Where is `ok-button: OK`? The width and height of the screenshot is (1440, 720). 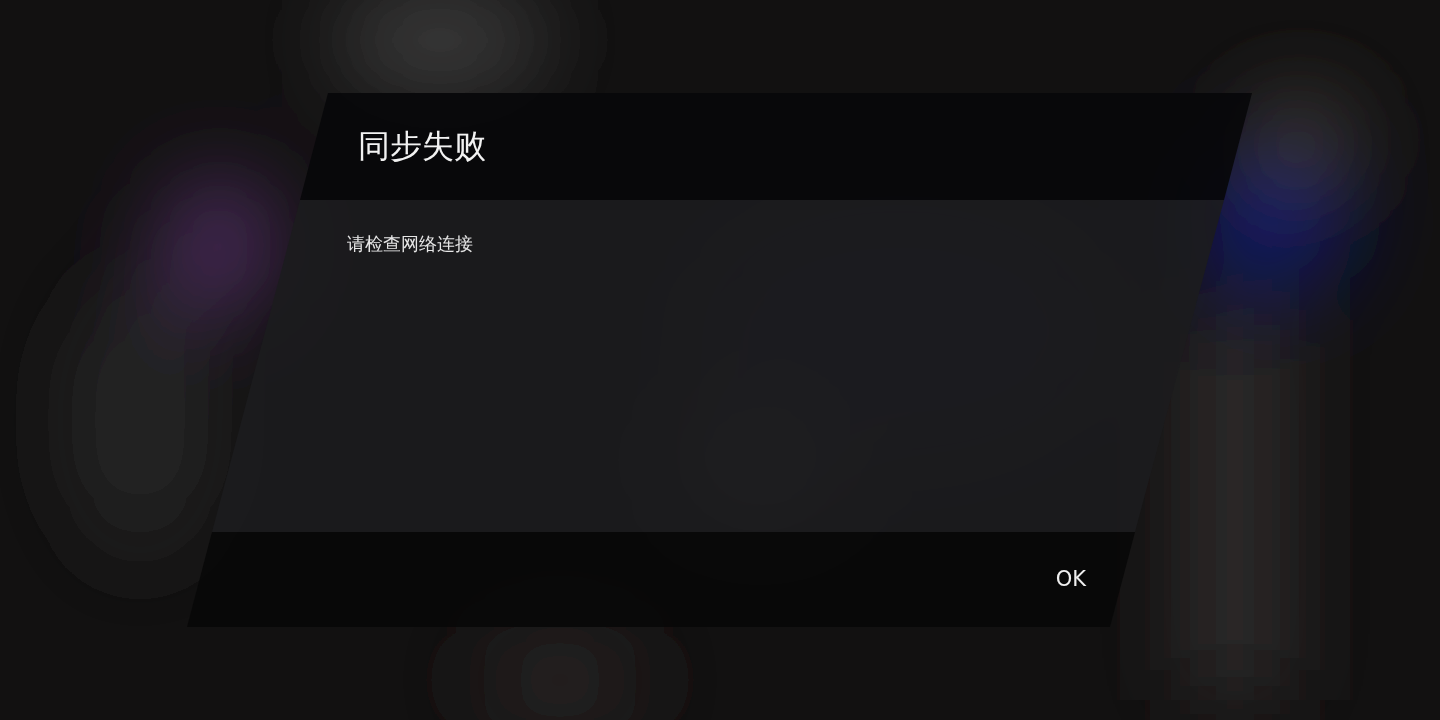 ok-button: OK is located at coordinates (1070, 579).